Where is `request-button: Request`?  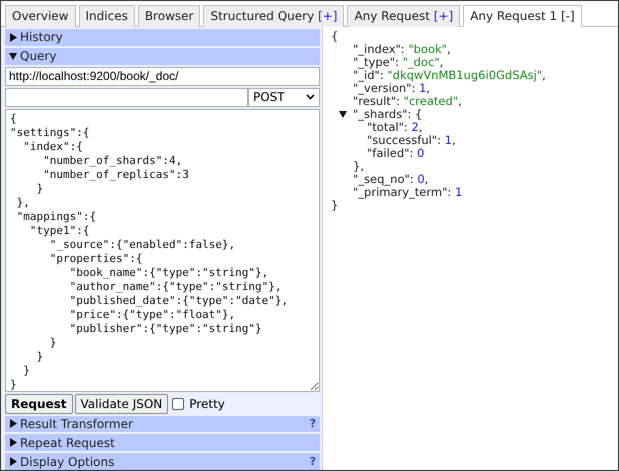 request-button: Request is located at coordinates (39, 404).